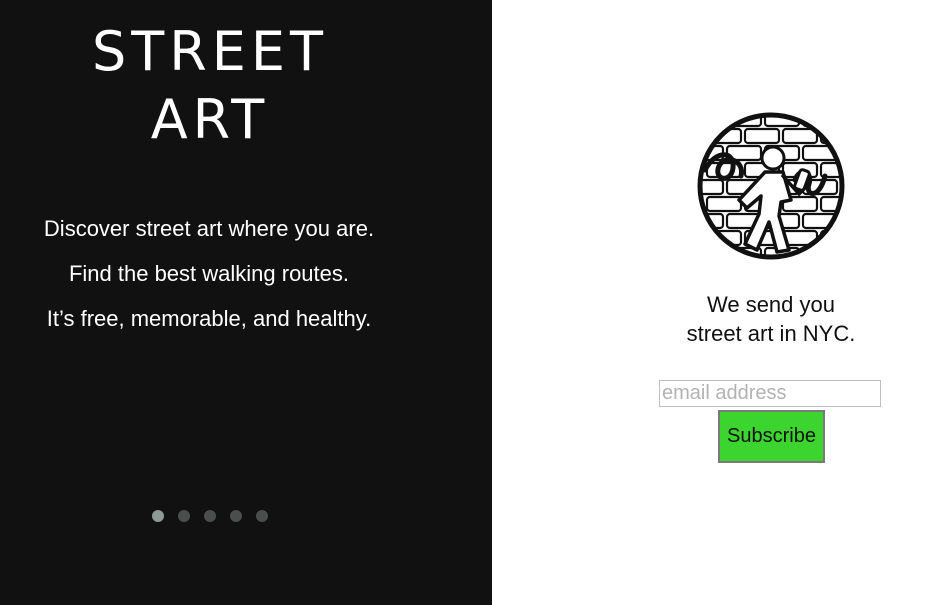 Image resolution: width=942 pixels, height=605 pixels. I want to click on street-art-walker-brick-wall-icon, so click(771, 186).